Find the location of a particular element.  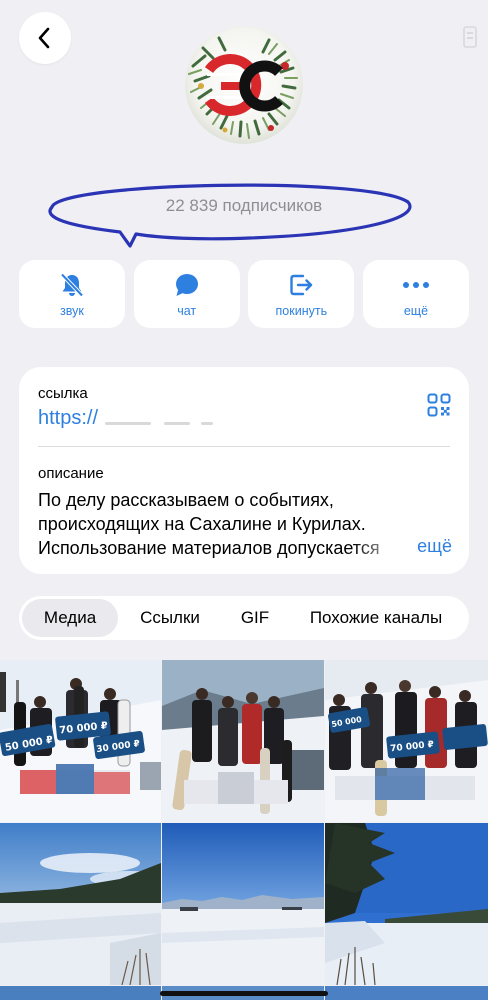

description-line: происходящих на Сахалине и Курилах. is located at coordinates (202, 524).